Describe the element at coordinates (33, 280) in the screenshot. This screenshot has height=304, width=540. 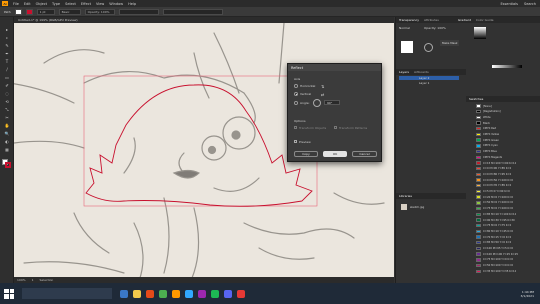
I see `artboard-number: 1` at that location.